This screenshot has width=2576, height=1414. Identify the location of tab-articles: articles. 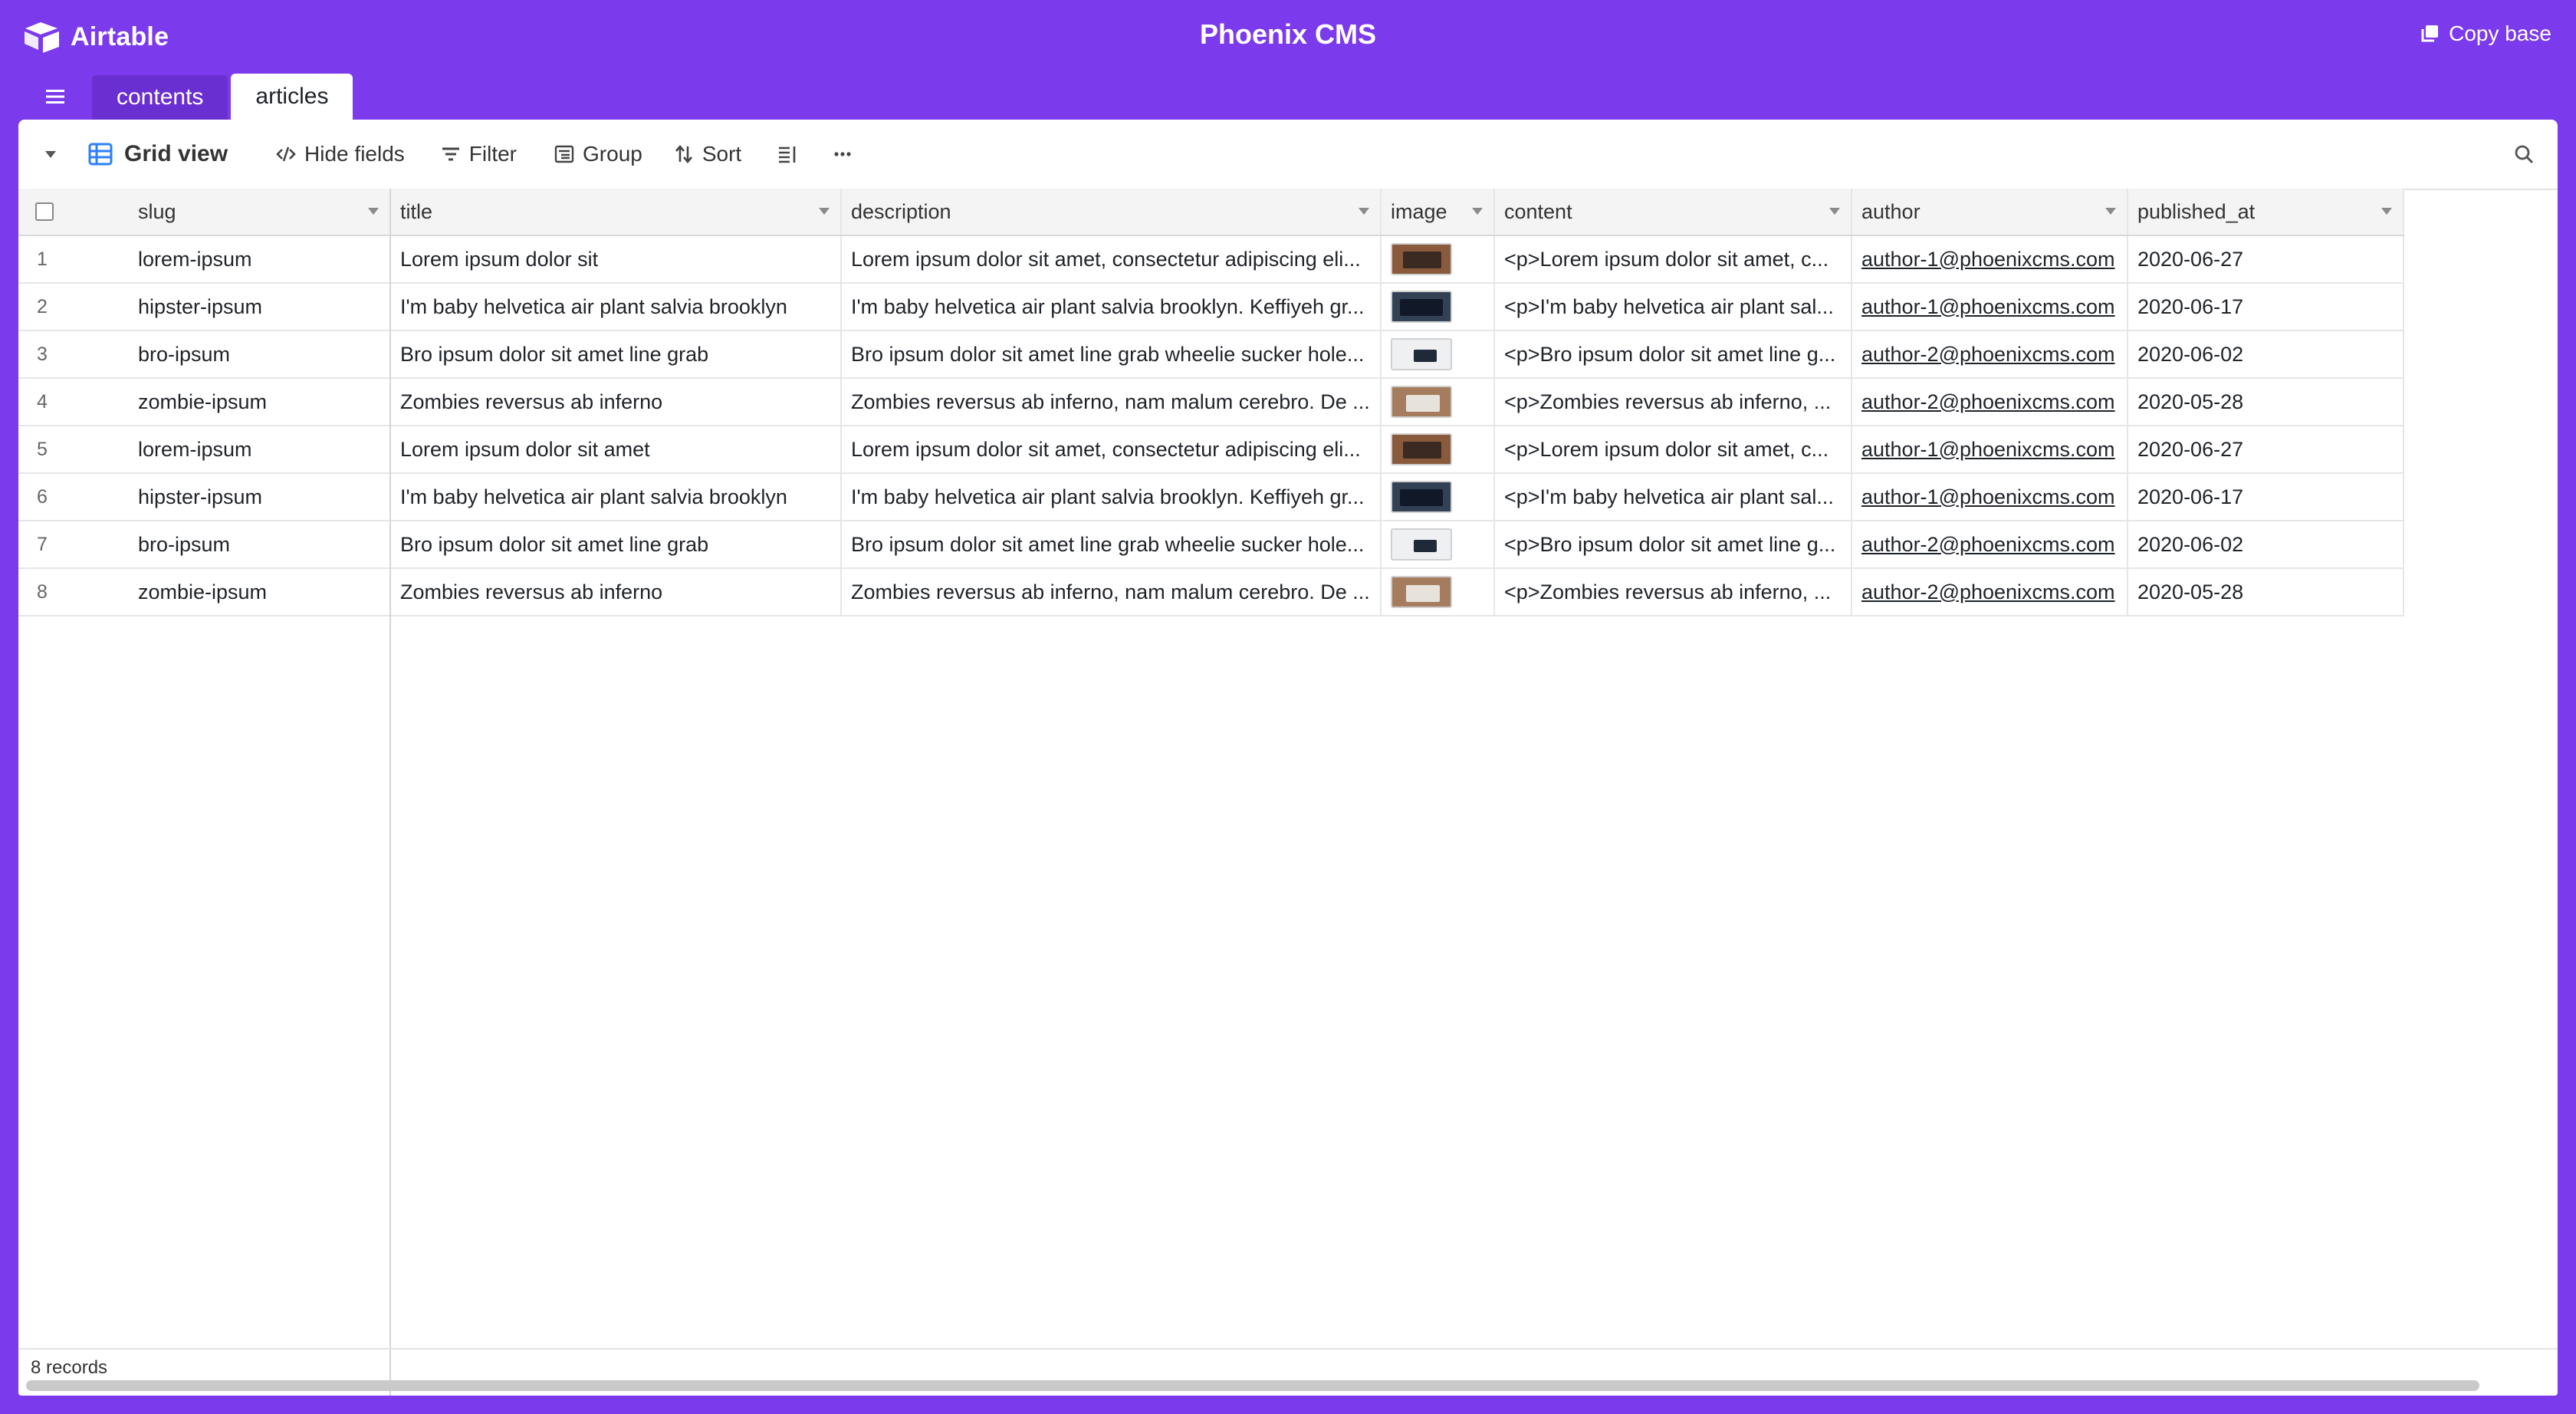
(292, 97).